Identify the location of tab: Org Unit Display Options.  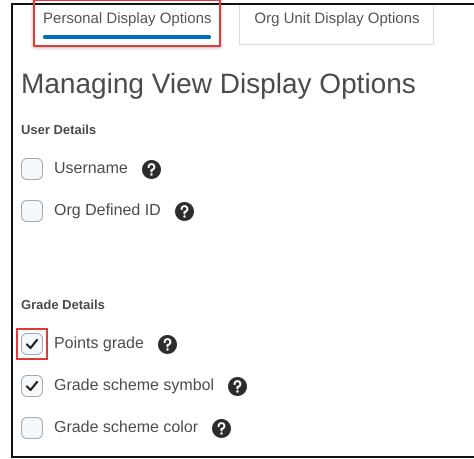
(336, 25).